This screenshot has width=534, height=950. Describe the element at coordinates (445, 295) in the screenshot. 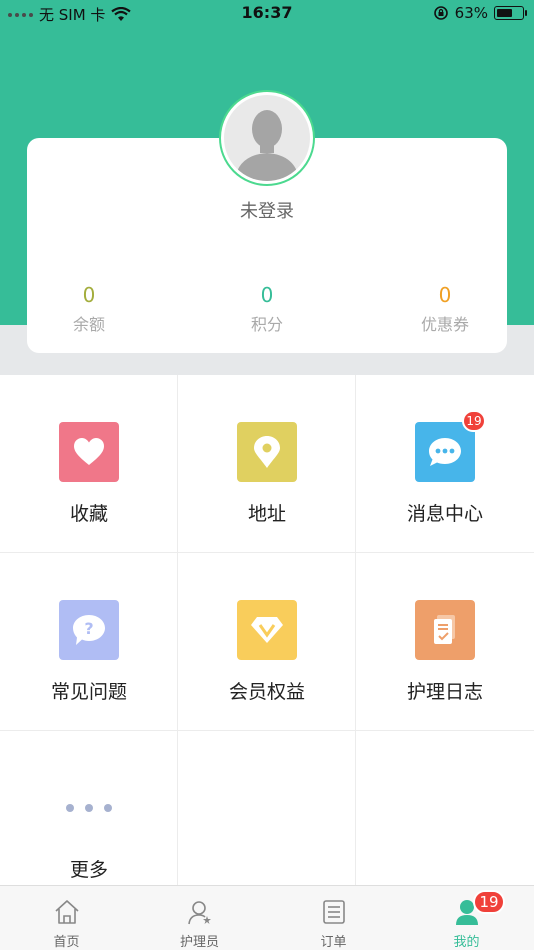

I see `coupons-value: 0` at that location.